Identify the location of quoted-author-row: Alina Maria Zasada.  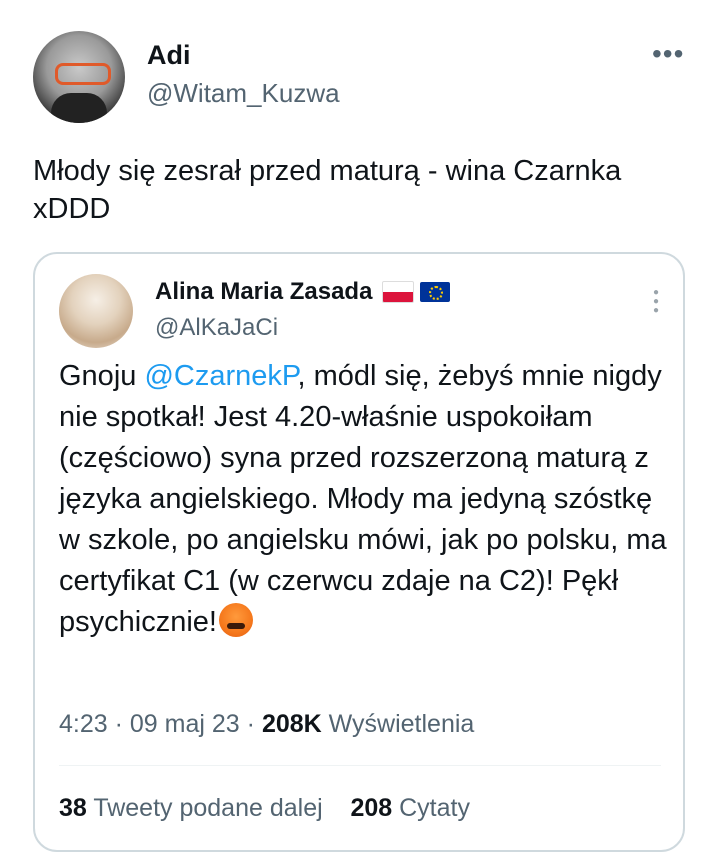
(303, 292).